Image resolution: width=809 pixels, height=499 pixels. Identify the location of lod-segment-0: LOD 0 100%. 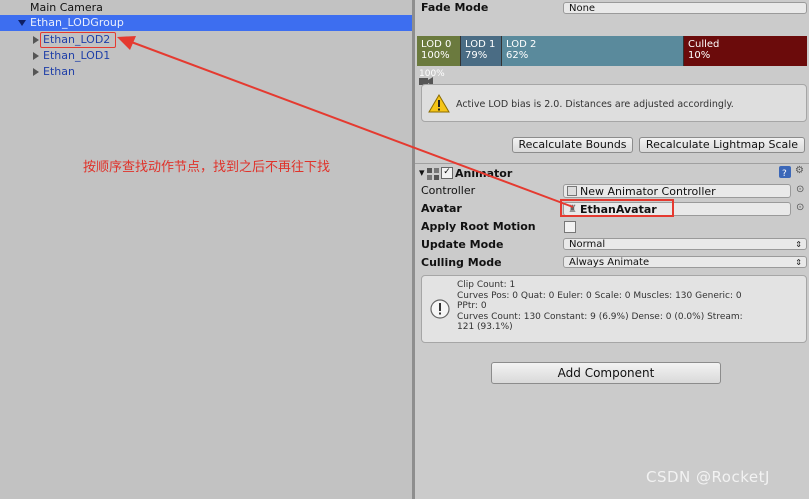
(438, 51).